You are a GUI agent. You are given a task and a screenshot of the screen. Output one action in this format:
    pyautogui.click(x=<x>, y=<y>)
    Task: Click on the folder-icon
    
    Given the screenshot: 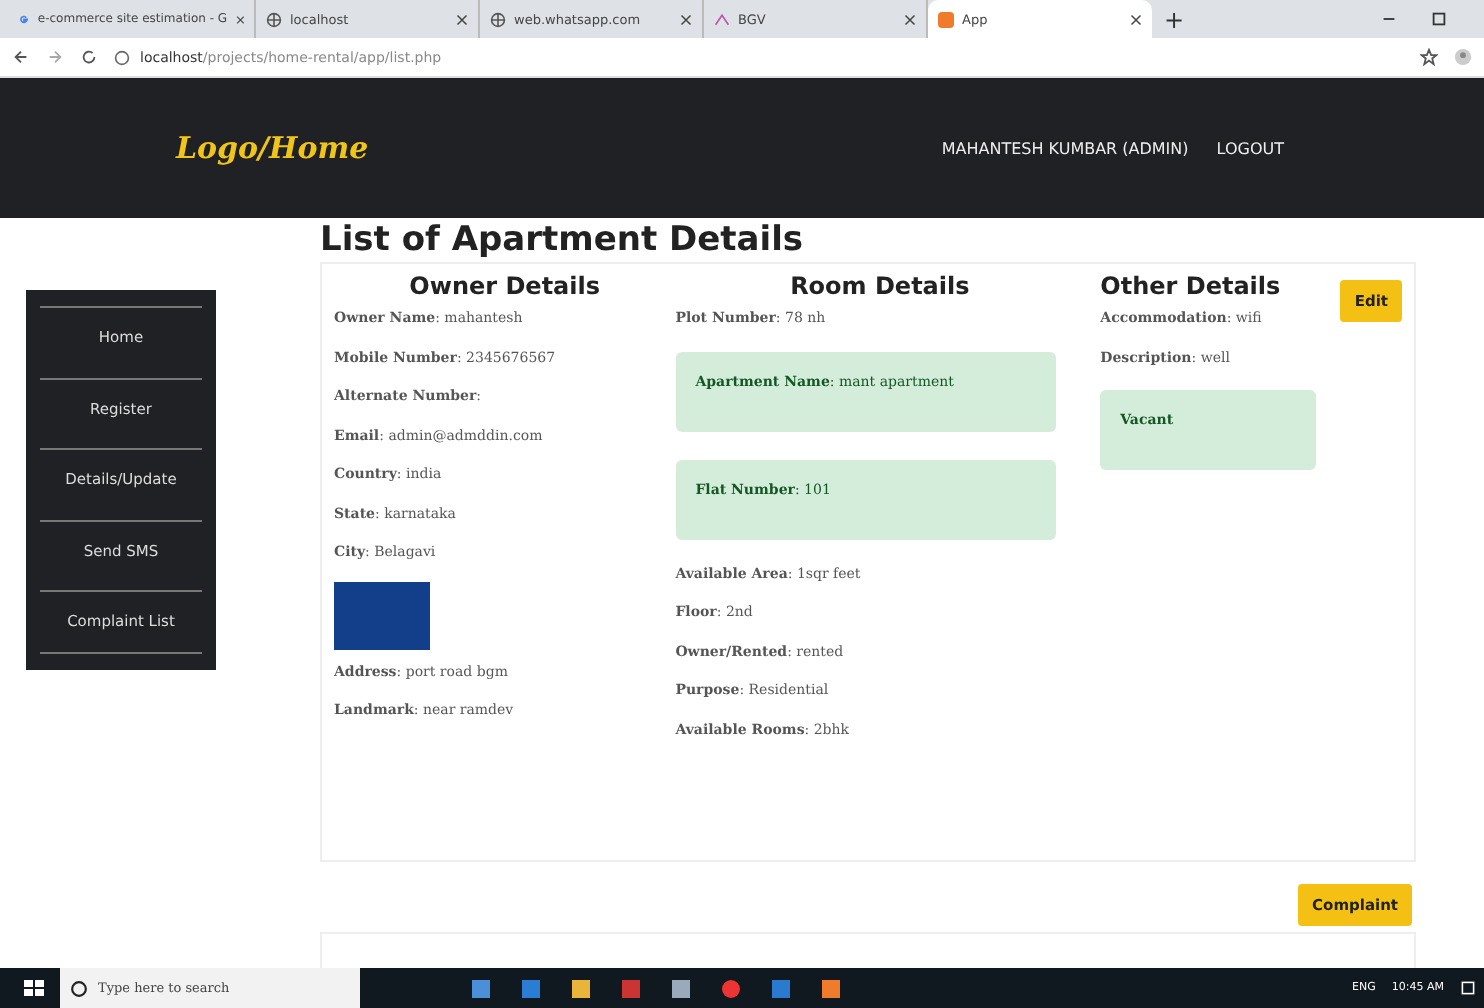 What is the action you would take?
    pyautogui.click(x=581, y=988)
    